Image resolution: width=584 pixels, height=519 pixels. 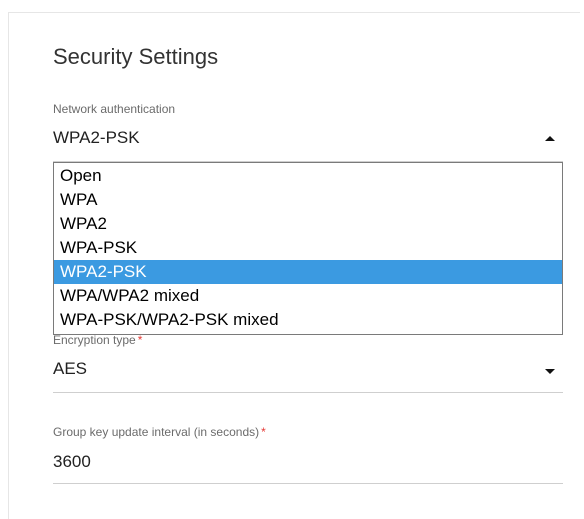 What do you see at coordinates (136, 56) in the screenshot?
I see `section-title: Security Settings` at bounding box center [136, 56].